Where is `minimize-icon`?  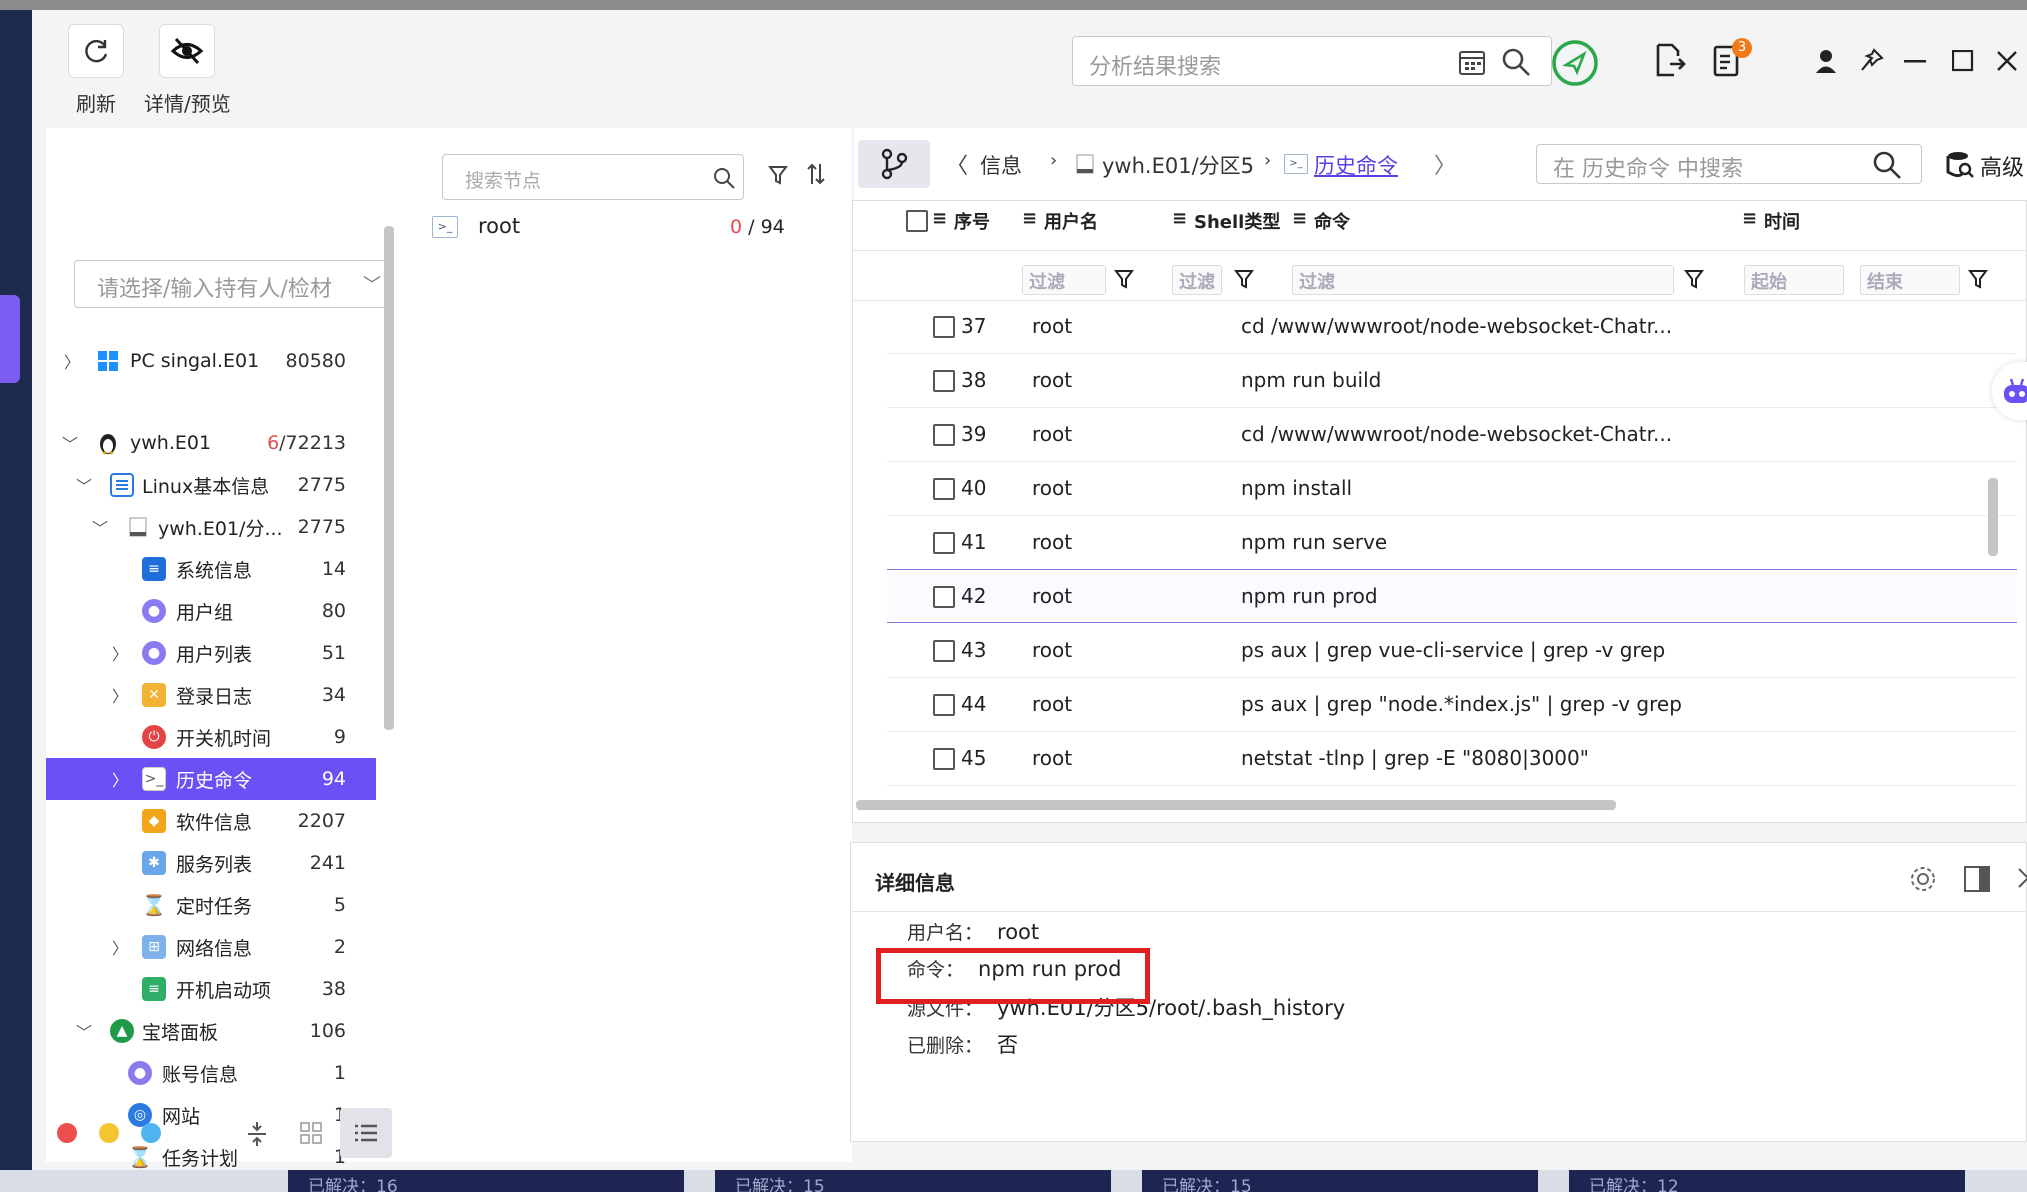 minimize-icon is located at coordinates (1915, 62).